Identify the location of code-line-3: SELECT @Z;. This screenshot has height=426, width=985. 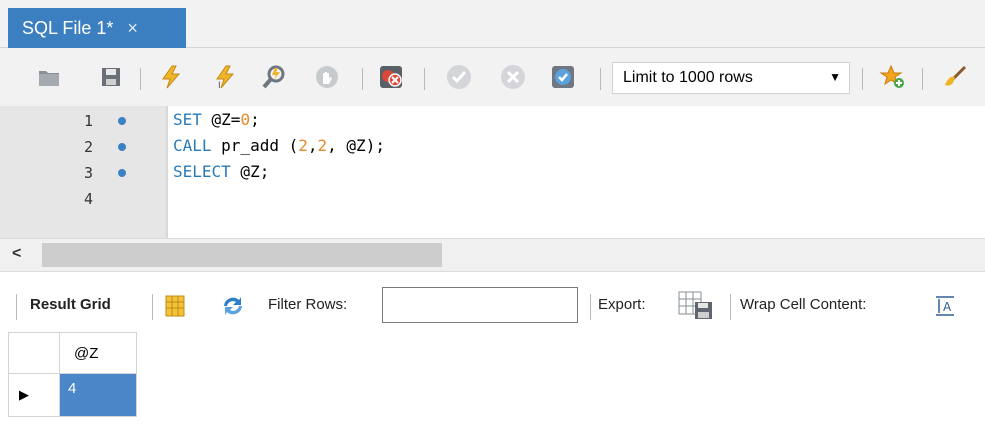
(221, 171).